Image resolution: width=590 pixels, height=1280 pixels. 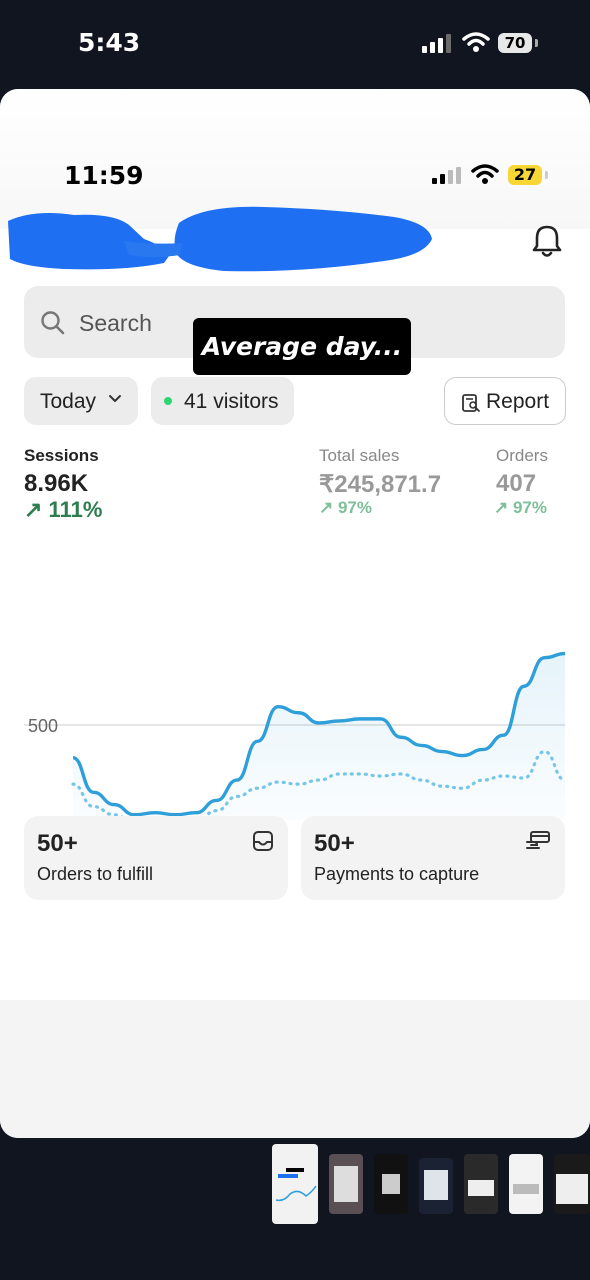 I want to click on search-icon, so click(x=53, y=323).